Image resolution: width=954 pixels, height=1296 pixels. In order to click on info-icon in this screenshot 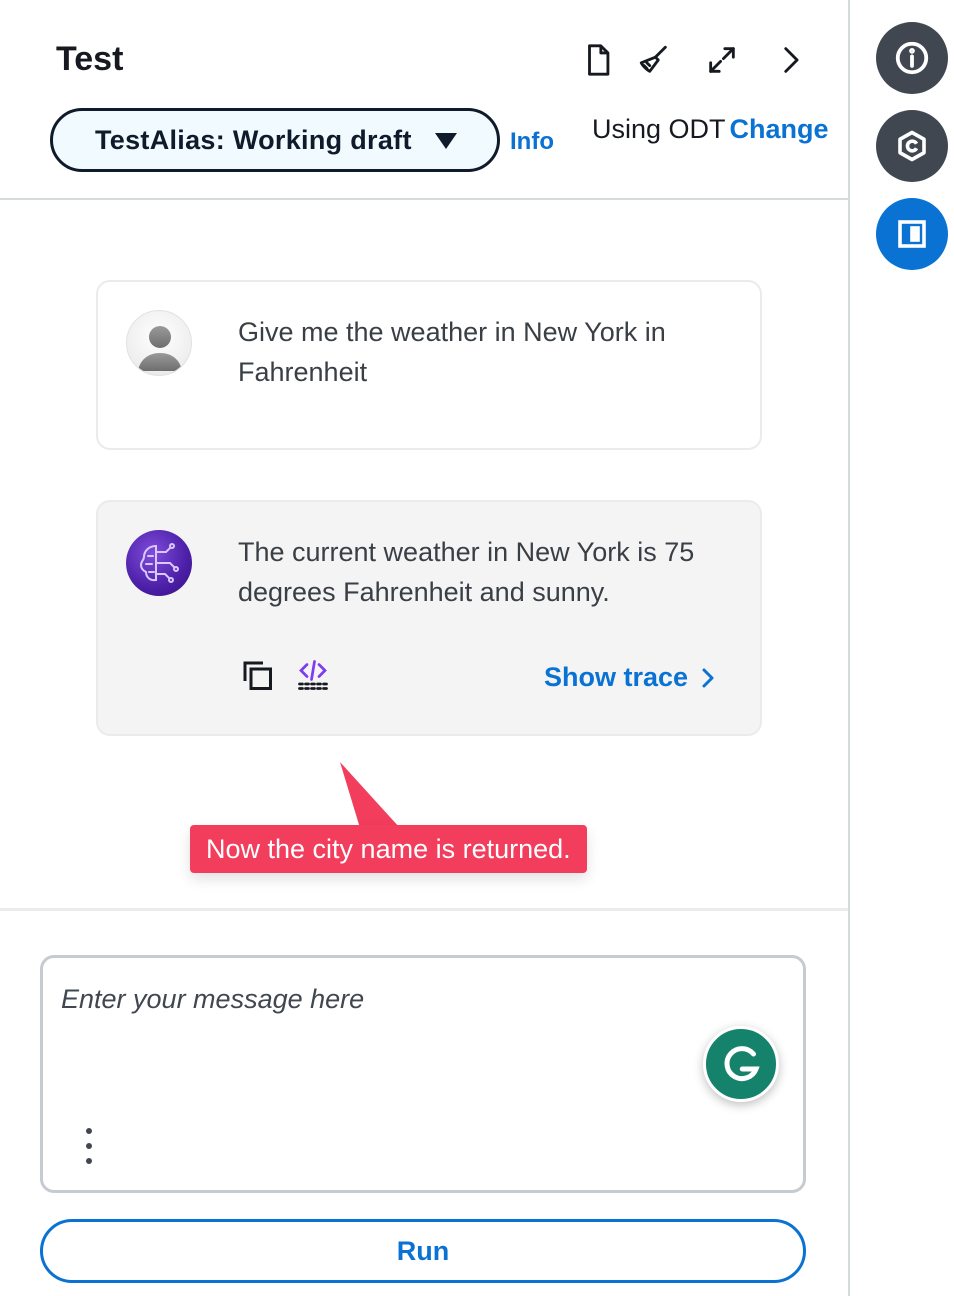, I will do `click(912, 58)`.